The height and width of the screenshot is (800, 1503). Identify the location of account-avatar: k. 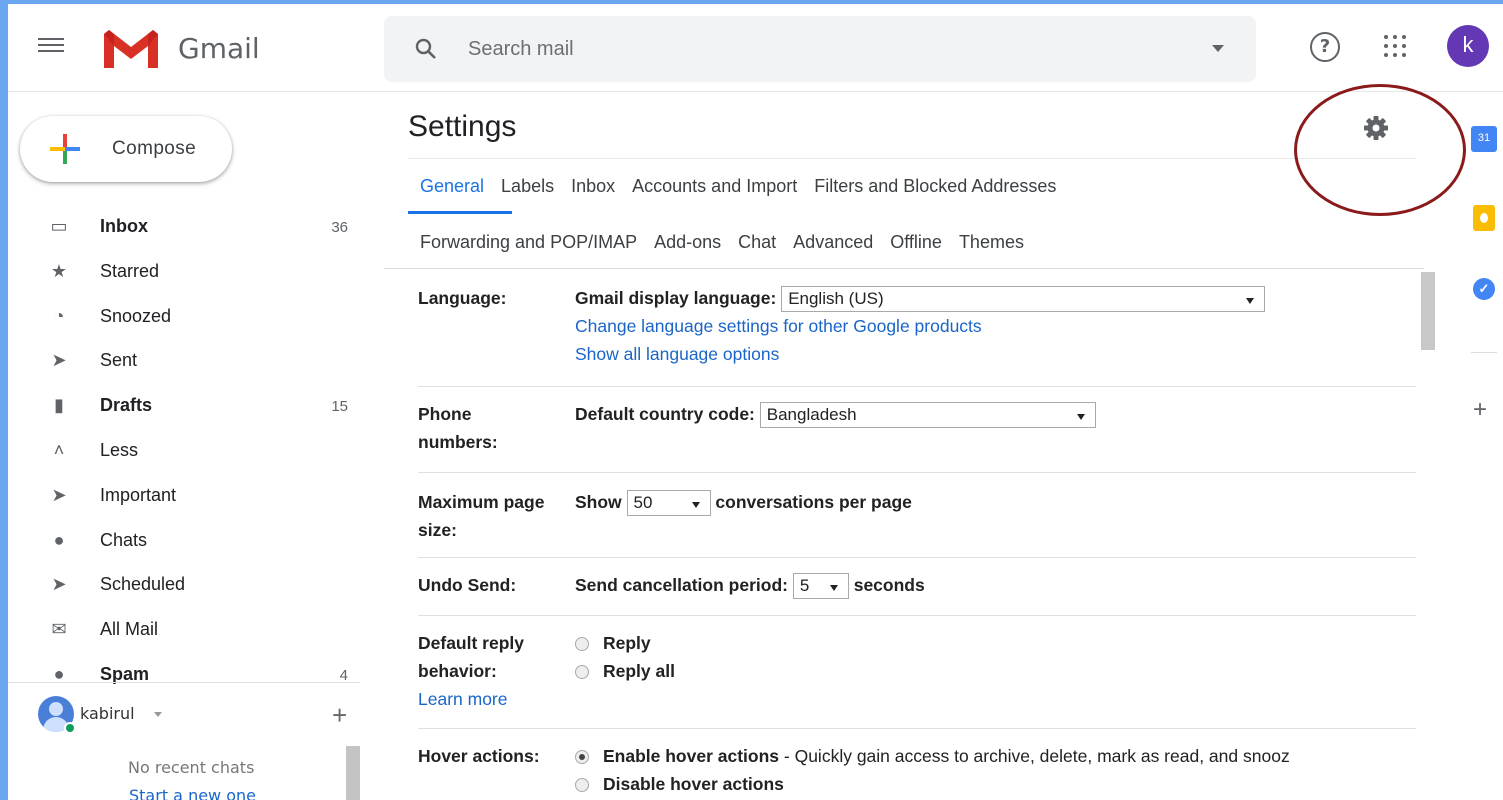
(1468, 46).